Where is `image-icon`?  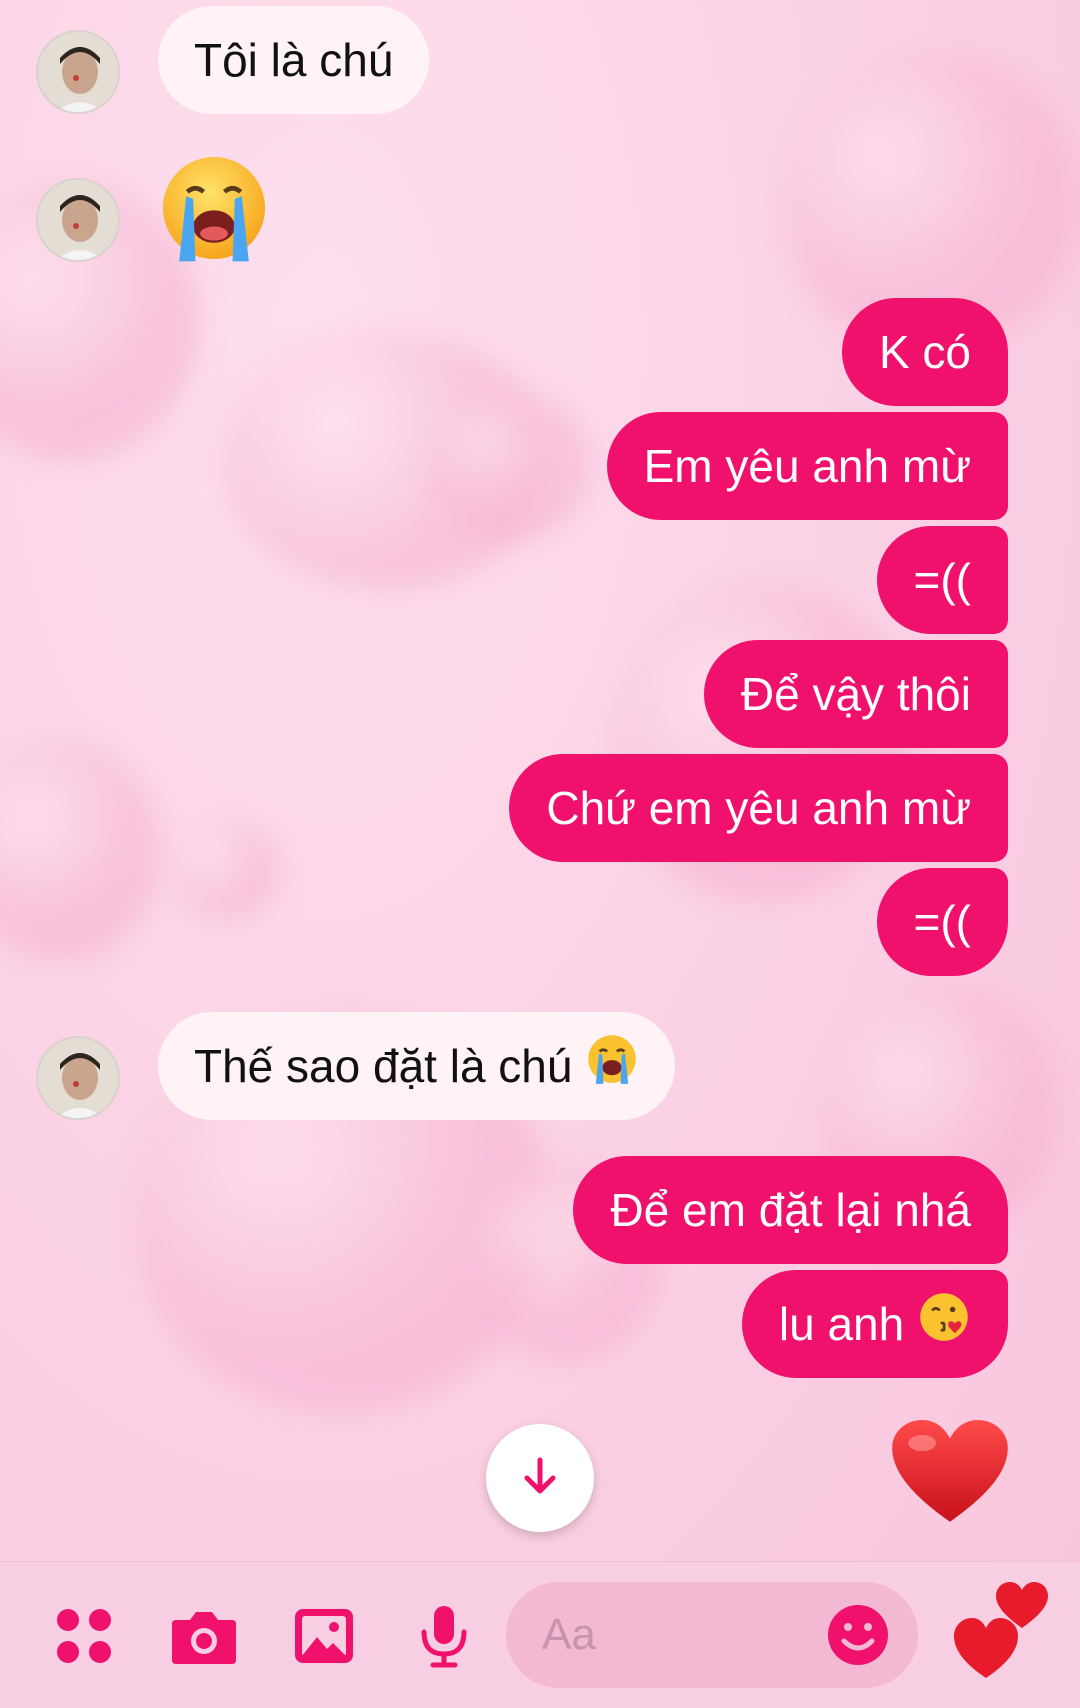 image-icon is located at coordinates (324, 1636).